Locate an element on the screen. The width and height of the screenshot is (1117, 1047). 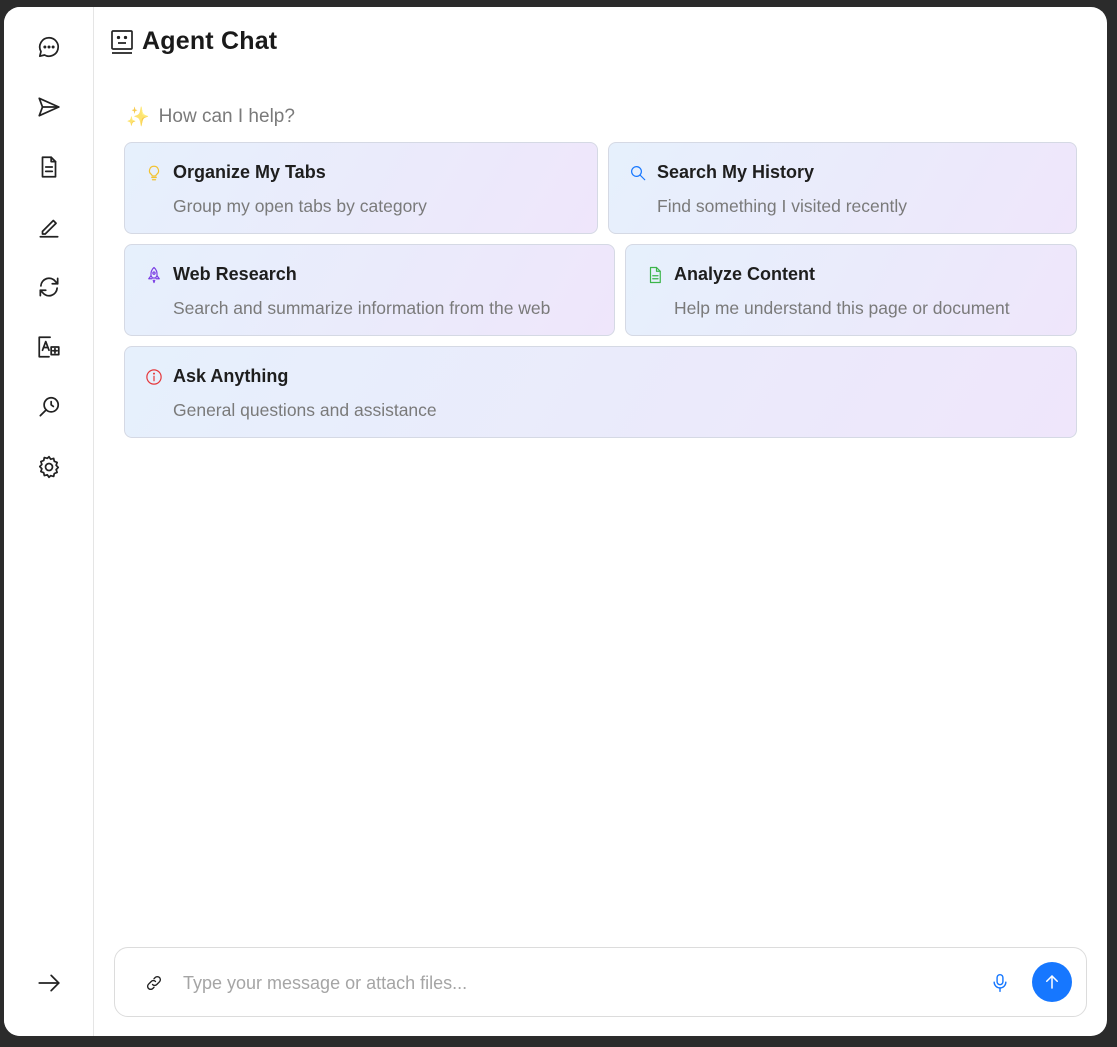
link-icon is located at coordinates (154, 983).